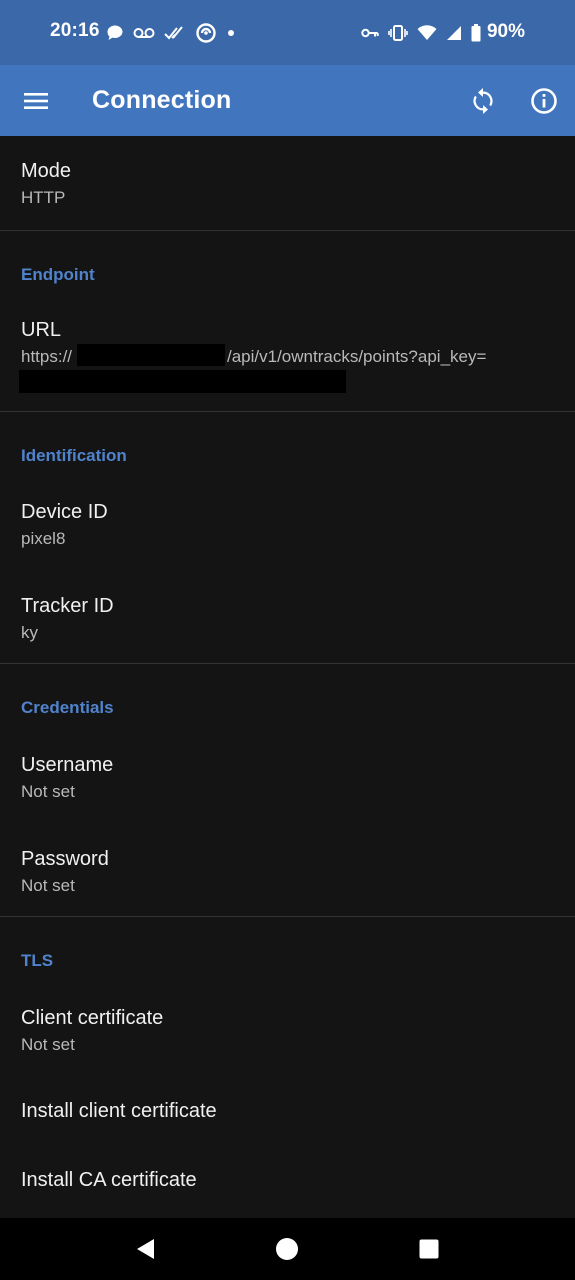  What do you see at coordinates (182, 381) in the screenshot?
I see `redacted-api-key` at bounding box center [182, 381].